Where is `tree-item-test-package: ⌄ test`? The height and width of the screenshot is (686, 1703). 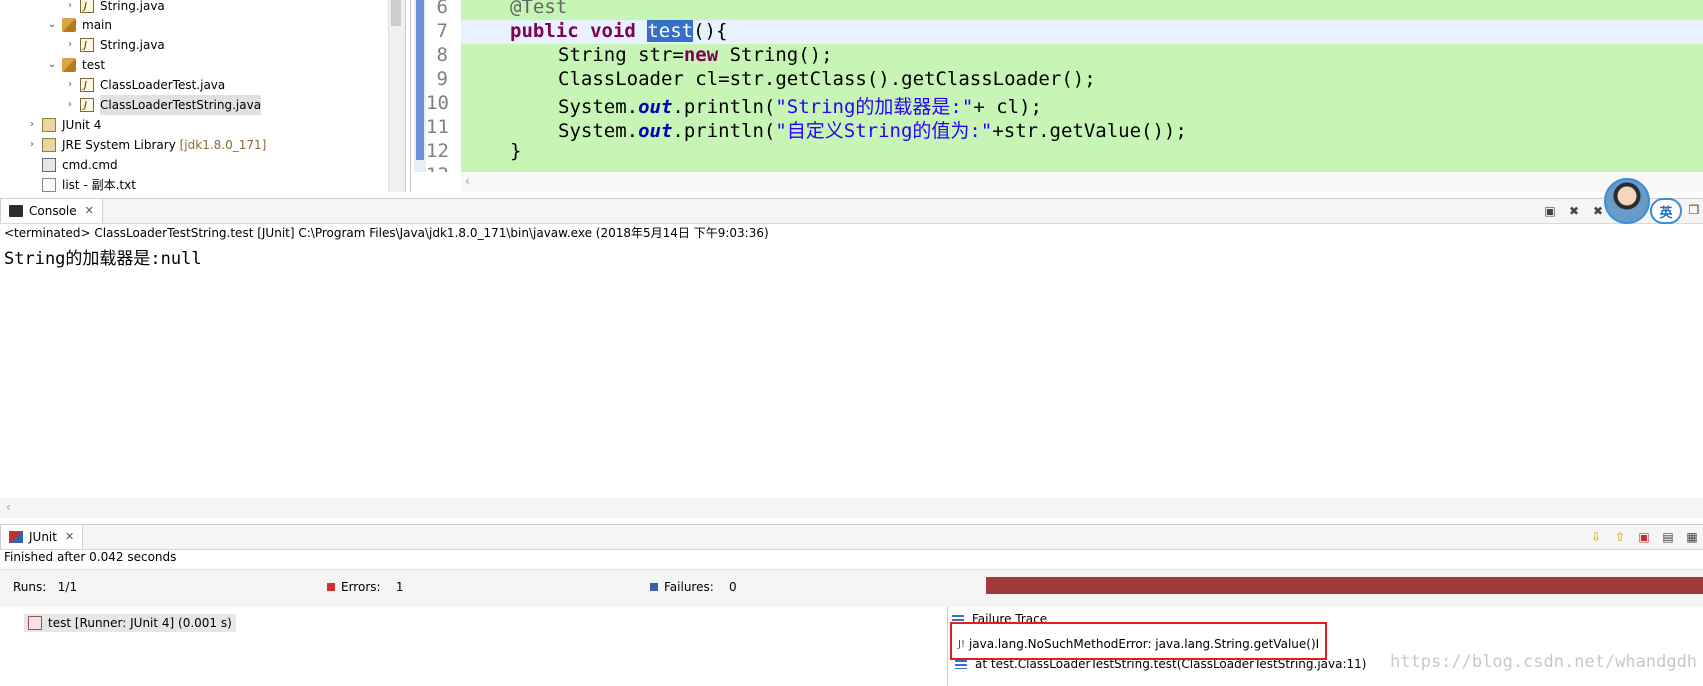
tree-item-test-package: ⌄ test is located at coordinates (75, 65).